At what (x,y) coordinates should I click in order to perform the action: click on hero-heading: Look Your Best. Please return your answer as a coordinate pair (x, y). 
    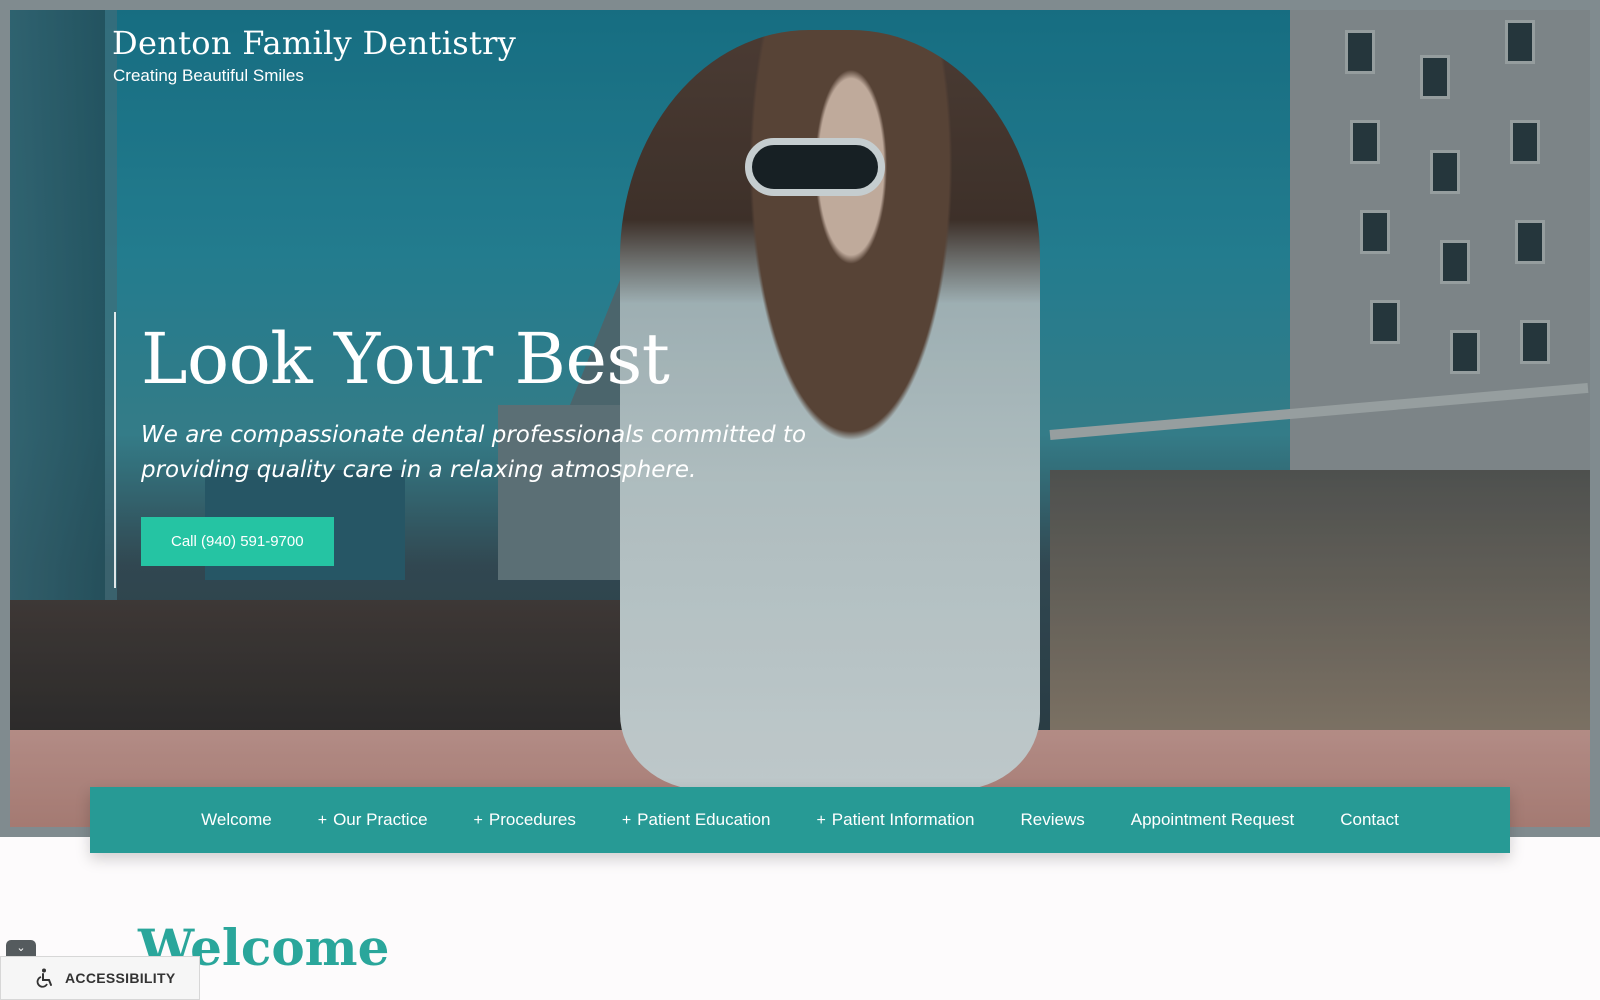
    Looking at the image, I should click on (405, 359).